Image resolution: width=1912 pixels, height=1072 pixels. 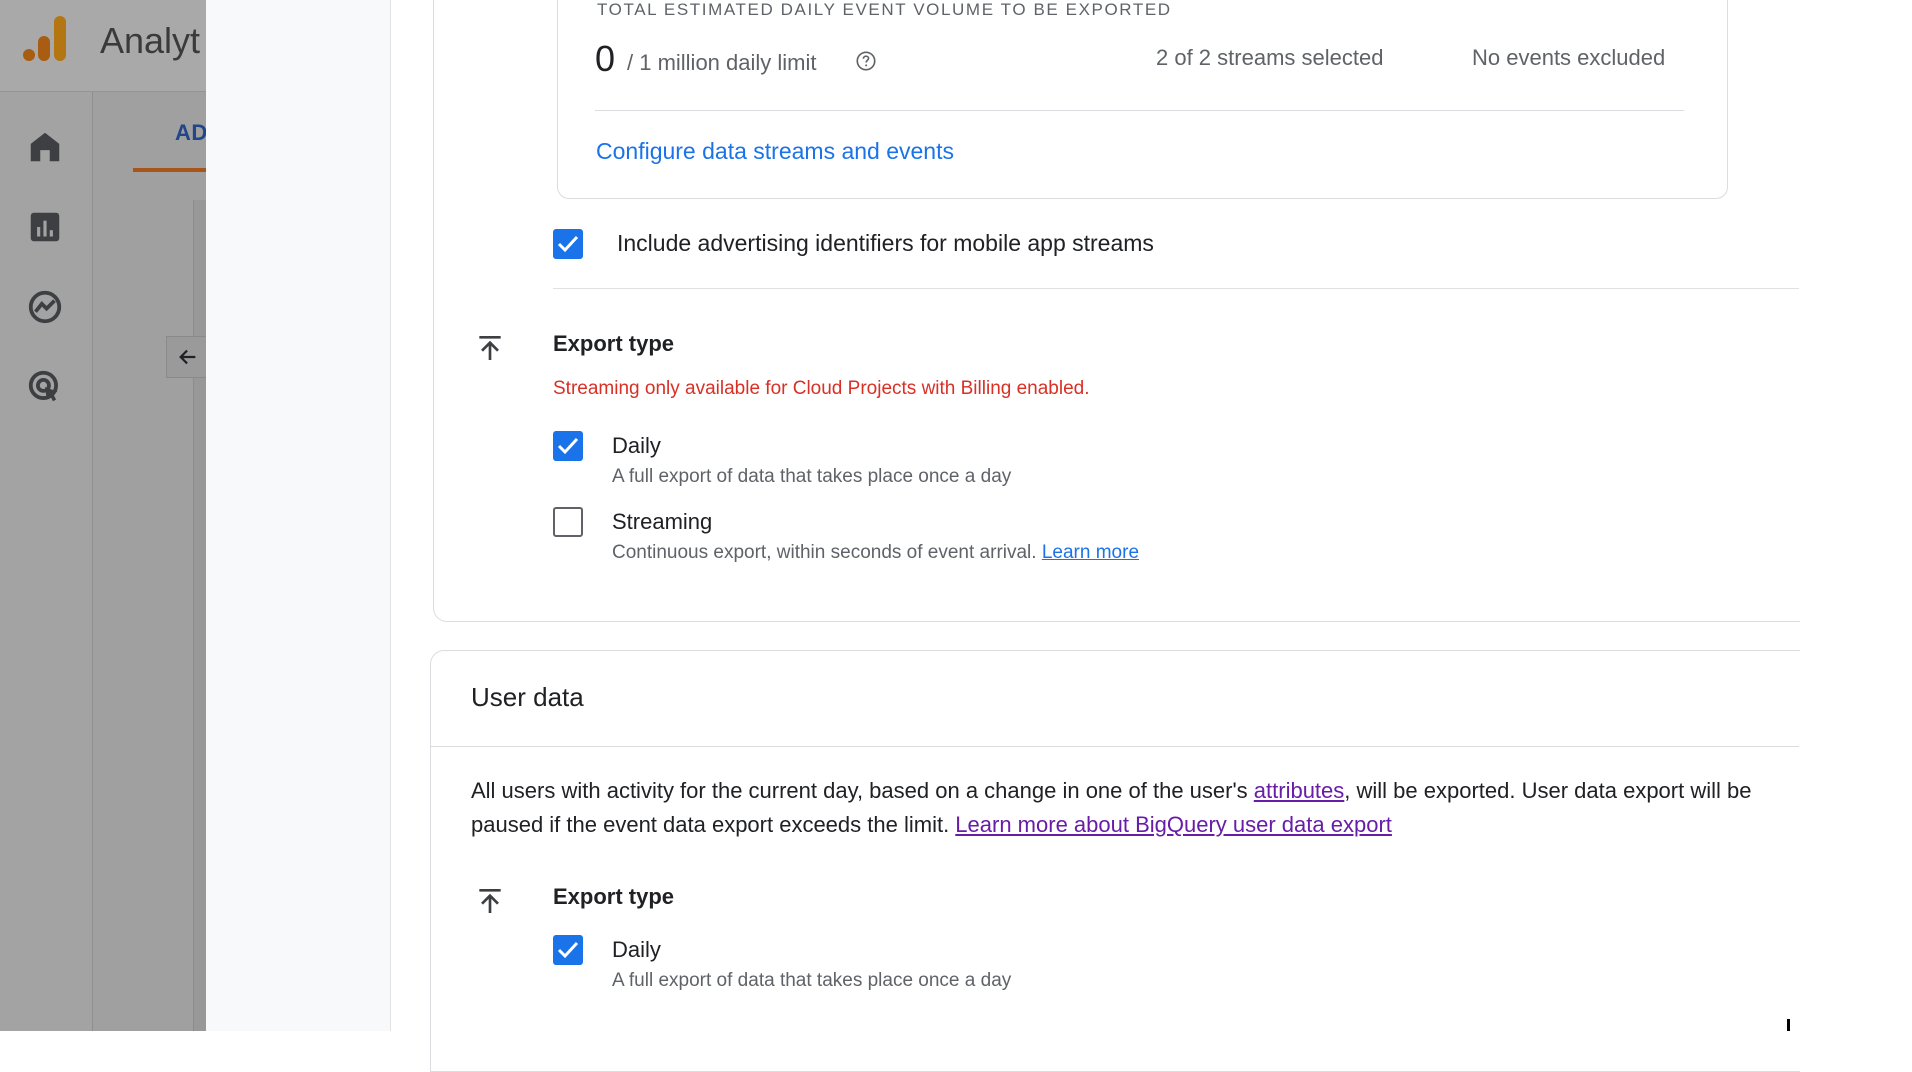 I want to click on analytics-logo-icon, so click(x=44, y=38).